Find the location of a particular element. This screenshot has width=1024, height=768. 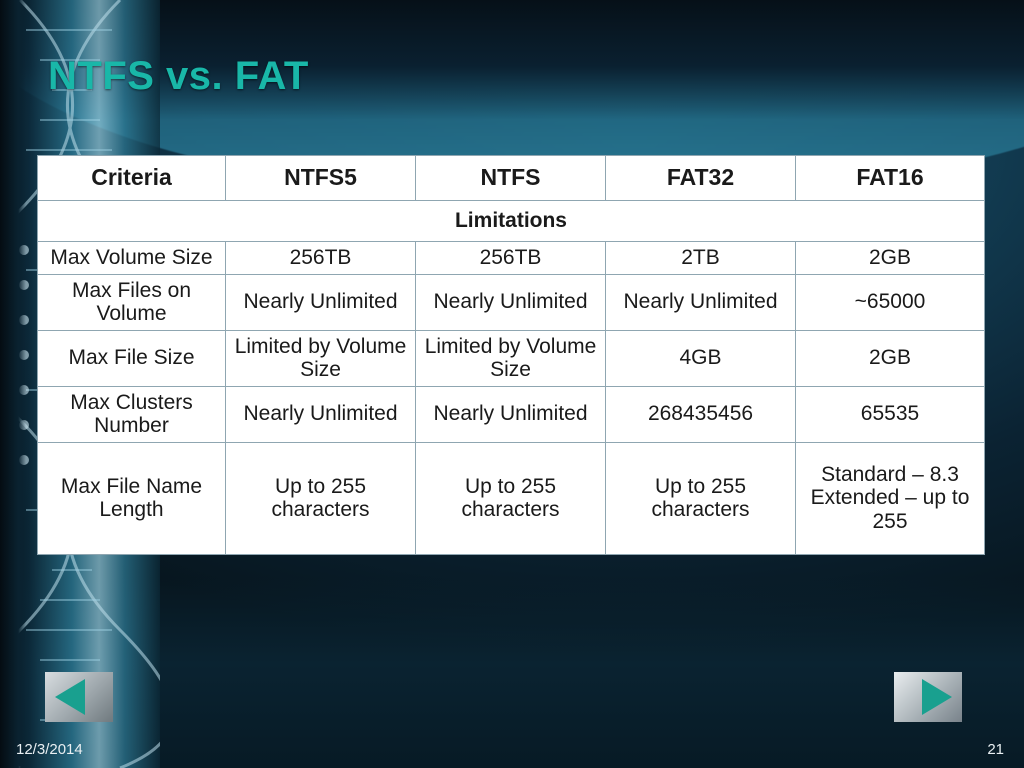

row-criteria: Max Files on Volume is located at coordinates (131, 302).